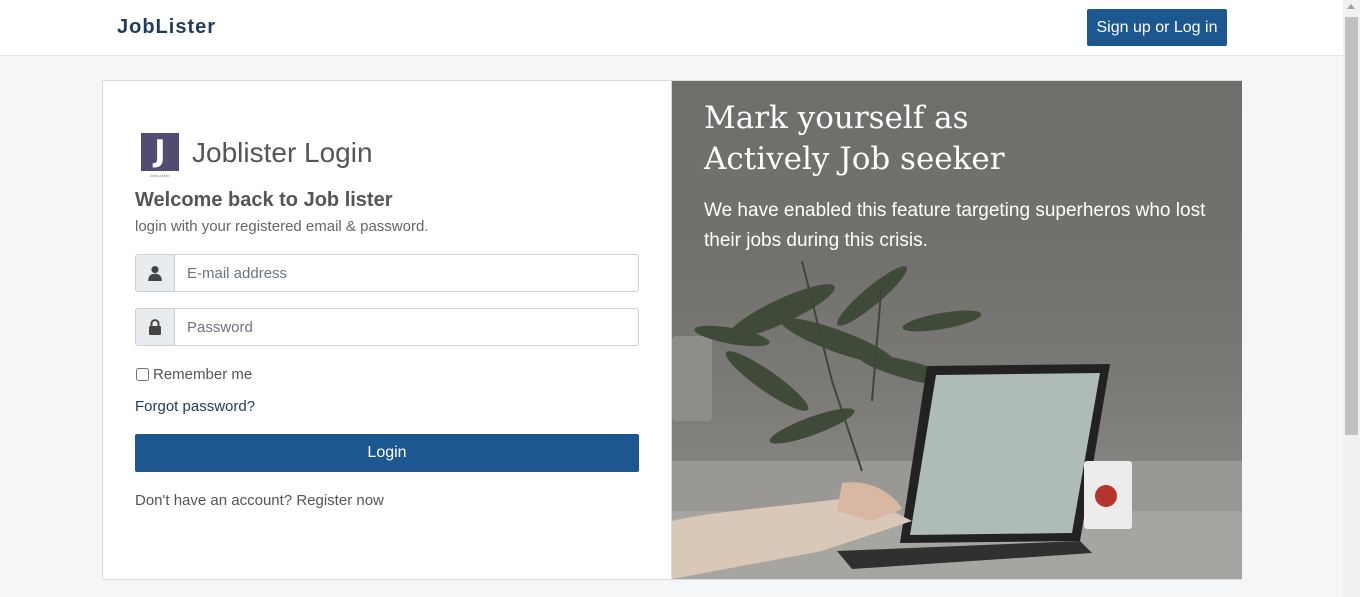  Describe the element at coordinates (1157, 27) in the screenshot. I see `signup-login-button: Sign up or Log in` at that location.